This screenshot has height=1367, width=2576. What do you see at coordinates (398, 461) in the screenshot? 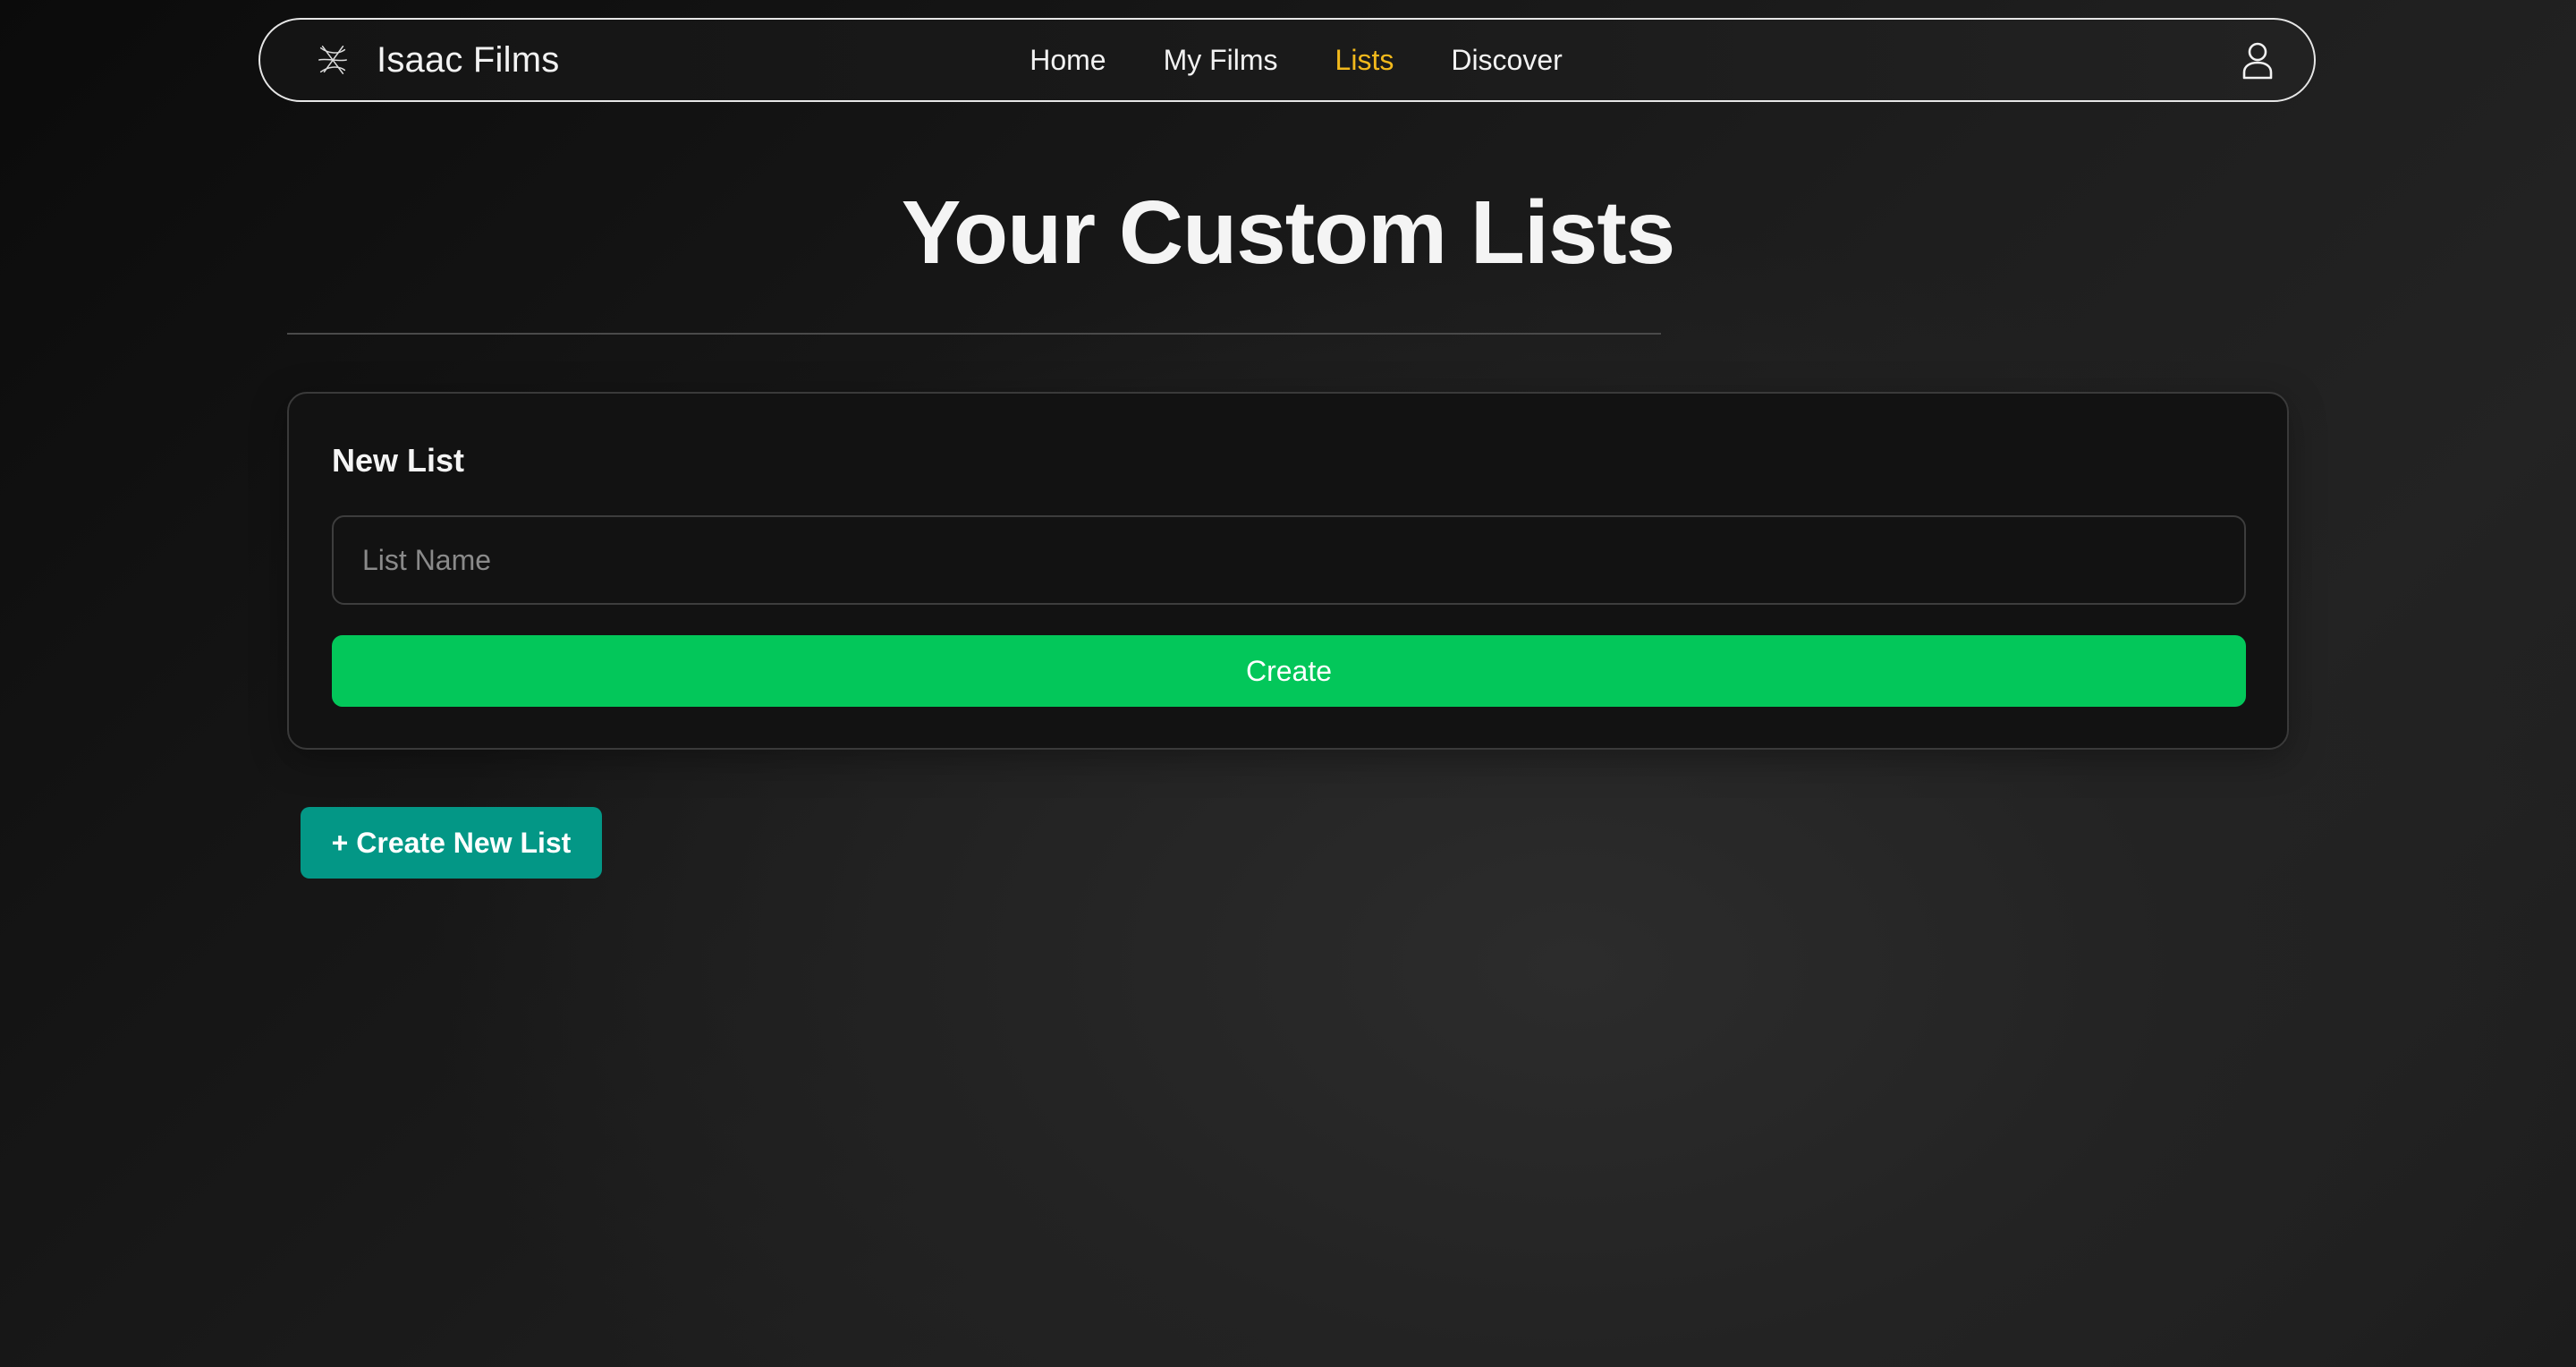
I see `new-list-card-title: New List` at bounding box center [398, 461].